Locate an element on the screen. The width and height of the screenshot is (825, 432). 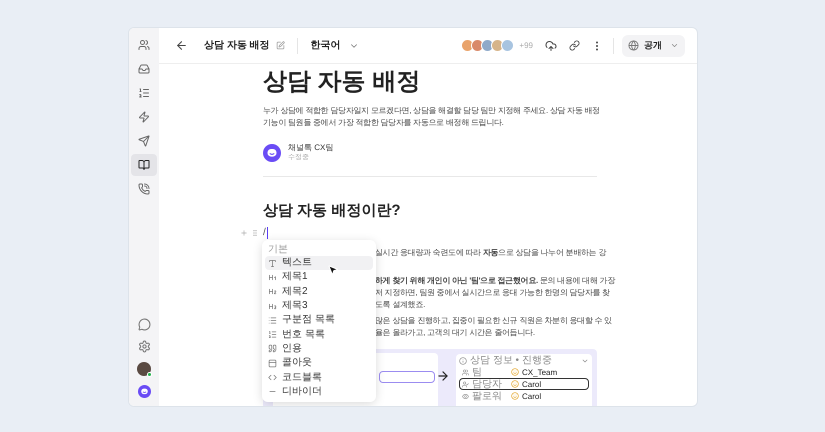
menu-item: 콜아웃 is located at coordinates (319, 363).